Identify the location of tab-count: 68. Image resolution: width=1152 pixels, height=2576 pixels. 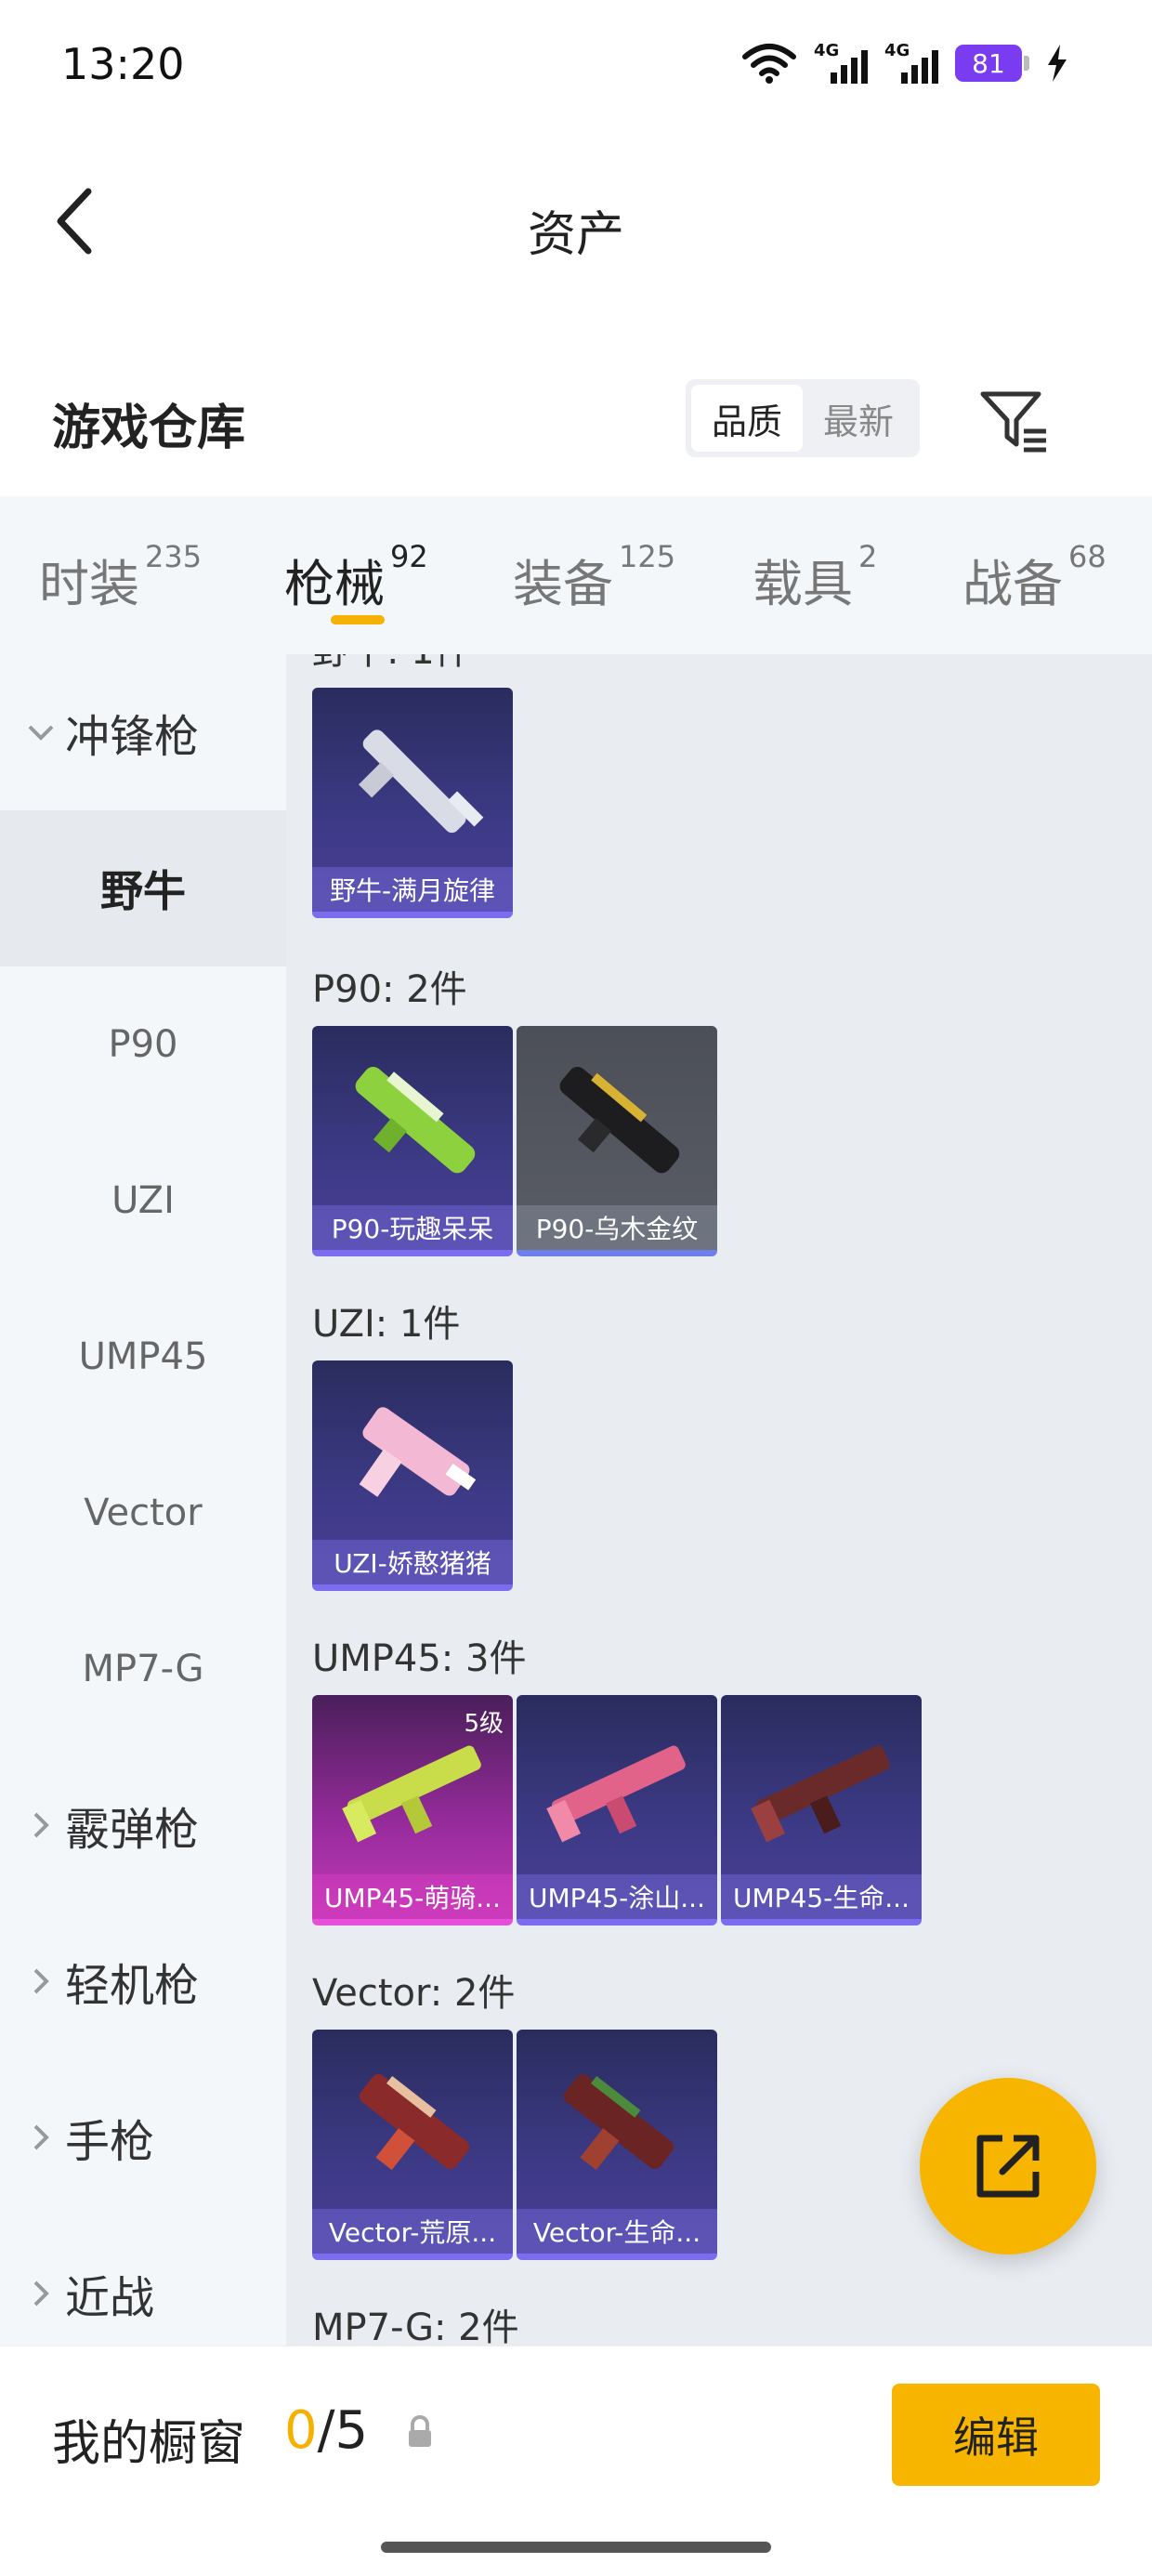
(1087, 556).